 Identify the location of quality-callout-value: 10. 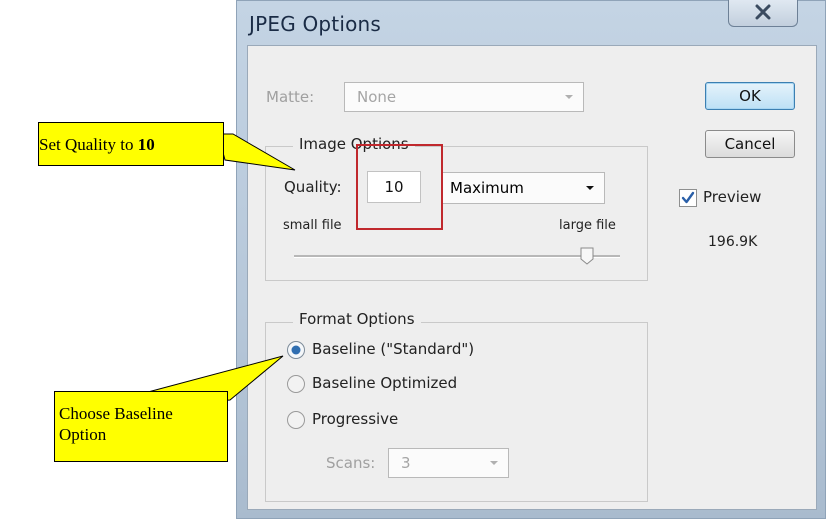
(146, 144).